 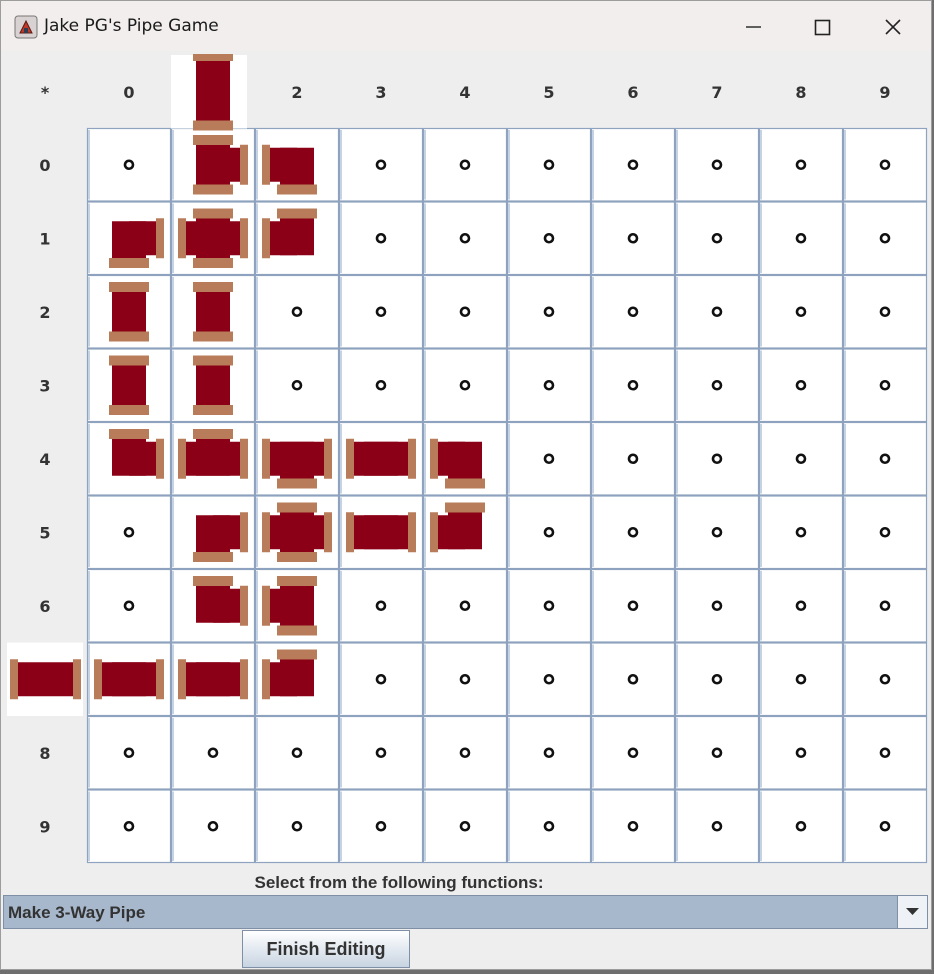 I want to click on dropdown-button, so click(x=912, y=912).